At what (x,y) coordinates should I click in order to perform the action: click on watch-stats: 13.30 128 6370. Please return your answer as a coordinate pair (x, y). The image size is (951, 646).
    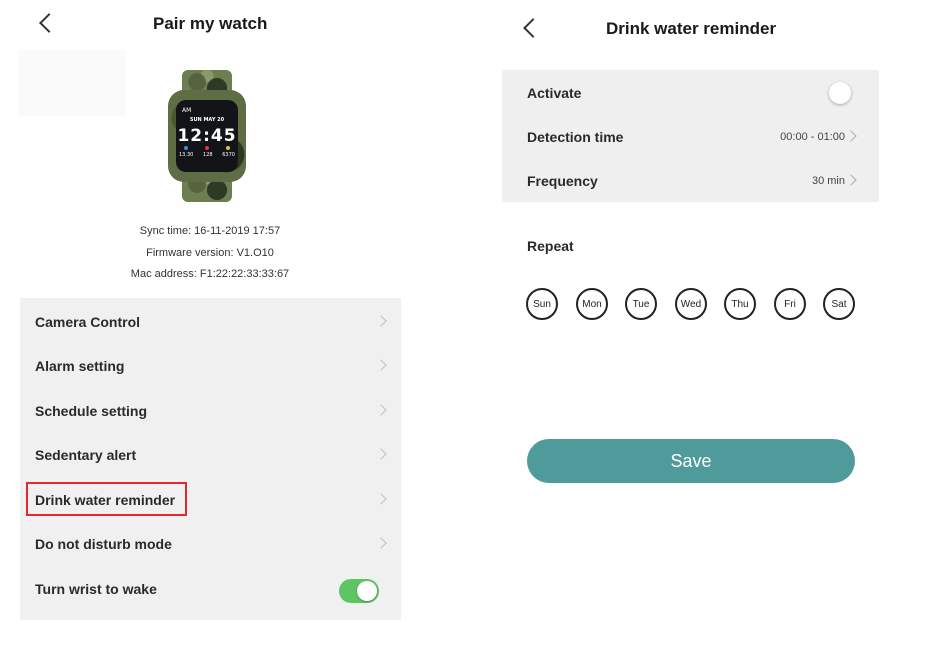
    Looking at the image, I should click on (207, 155).